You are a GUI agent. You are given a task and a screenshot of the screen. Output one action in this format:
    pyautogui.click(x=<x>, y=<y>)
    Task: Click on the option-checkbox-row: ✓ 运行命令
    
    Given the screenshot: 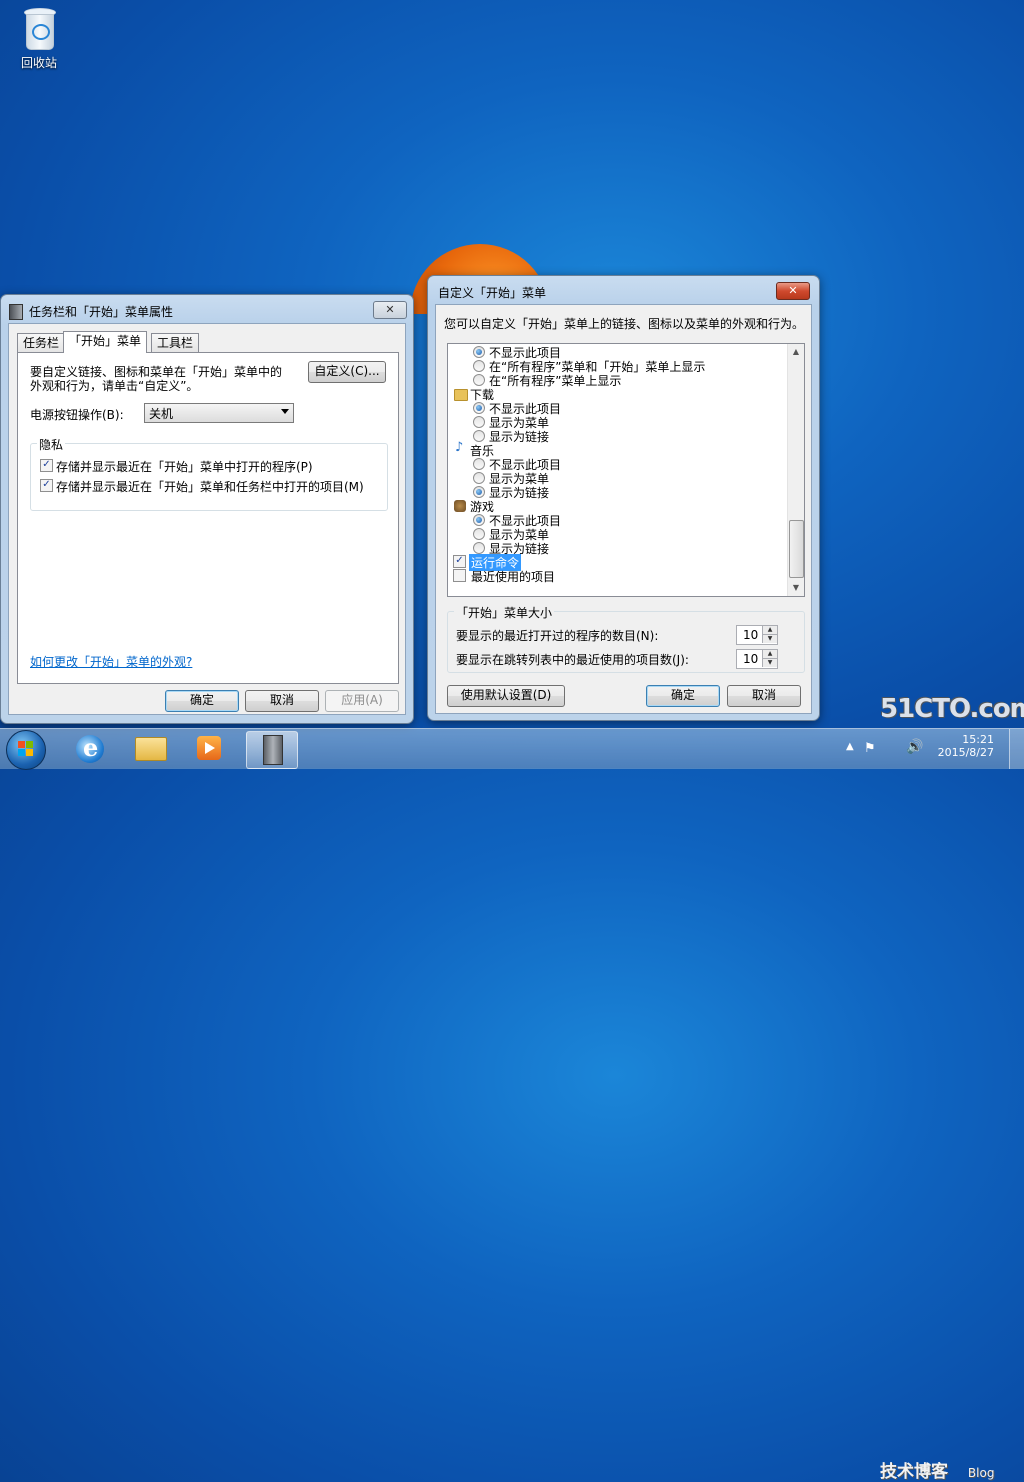 What is the action you would take?
    pyautogui.click(x=617, y=562)
    